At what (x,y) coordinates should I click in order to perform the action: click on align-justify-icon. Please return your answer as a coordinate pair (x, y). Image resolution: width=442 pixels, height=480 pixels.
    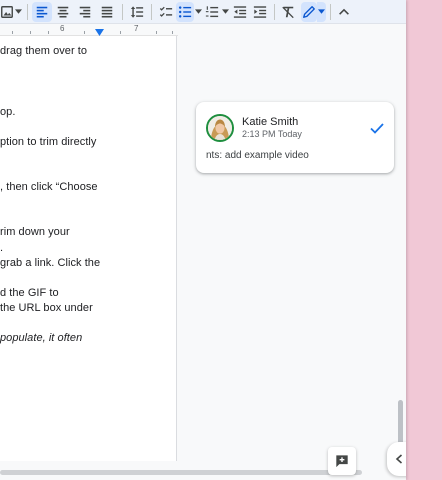
    Looking at the image, I should click on (107, 12).